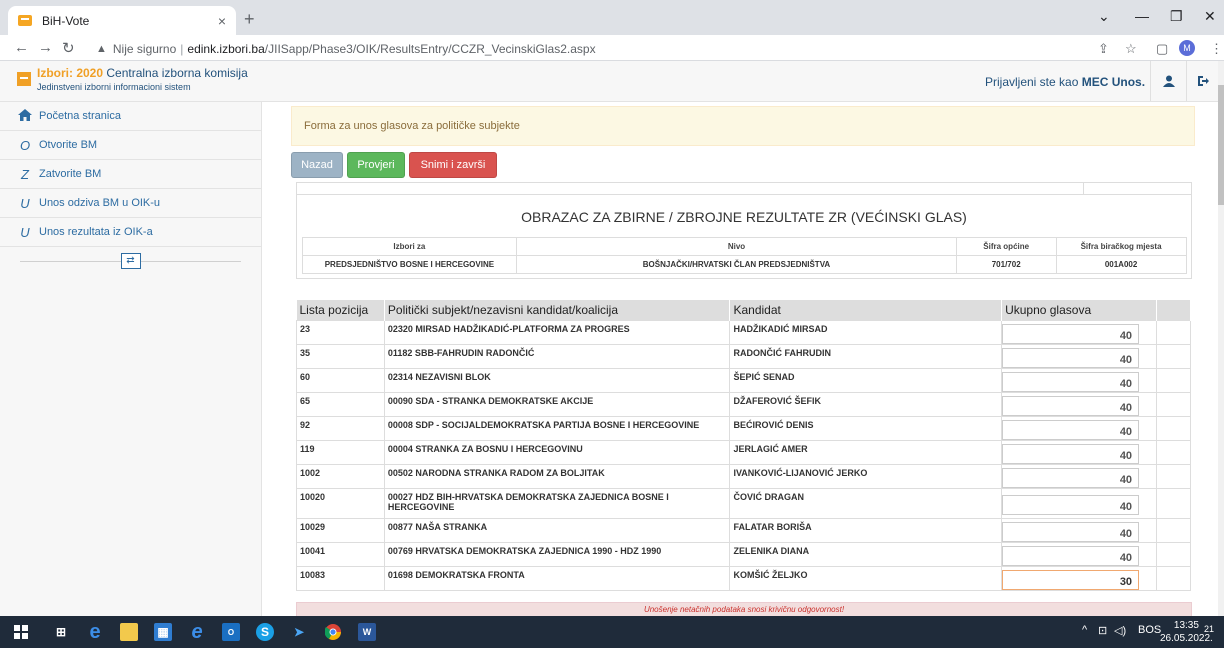  Describe the element at coordinates (1131, 49) in the screenshot. I see `bookmark-star-icon: ☆` at that location.